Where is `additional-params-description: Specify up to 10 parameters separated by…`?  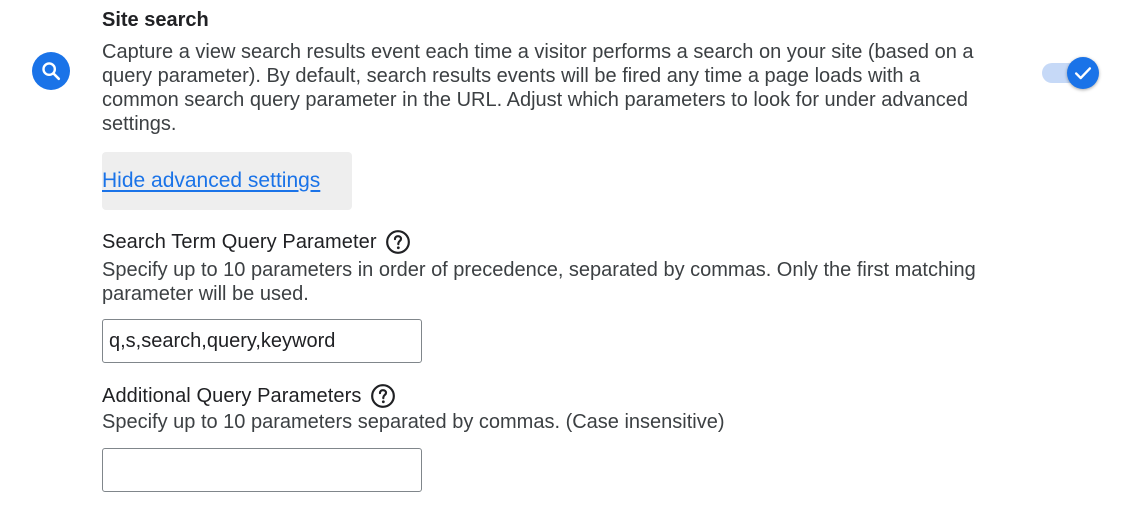
additional-params-description: Specify up to 10 parameters separated by… is located at coordinates (413, 422).